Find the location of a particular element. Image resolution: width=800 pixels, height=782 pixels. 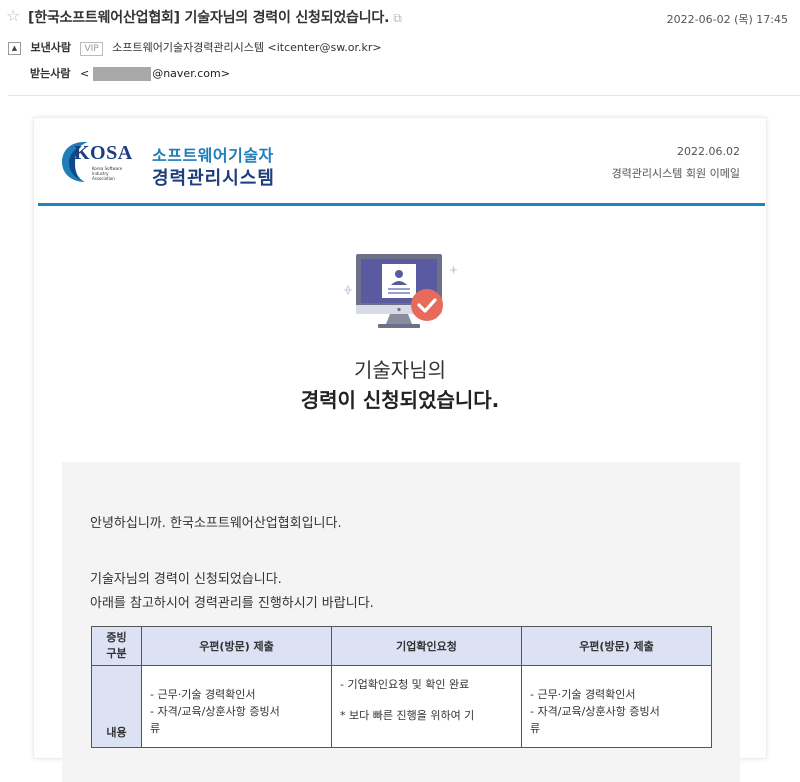

cell-line: - 기업확인요청 및 확인 완료 is located at coordinates (405, 684).